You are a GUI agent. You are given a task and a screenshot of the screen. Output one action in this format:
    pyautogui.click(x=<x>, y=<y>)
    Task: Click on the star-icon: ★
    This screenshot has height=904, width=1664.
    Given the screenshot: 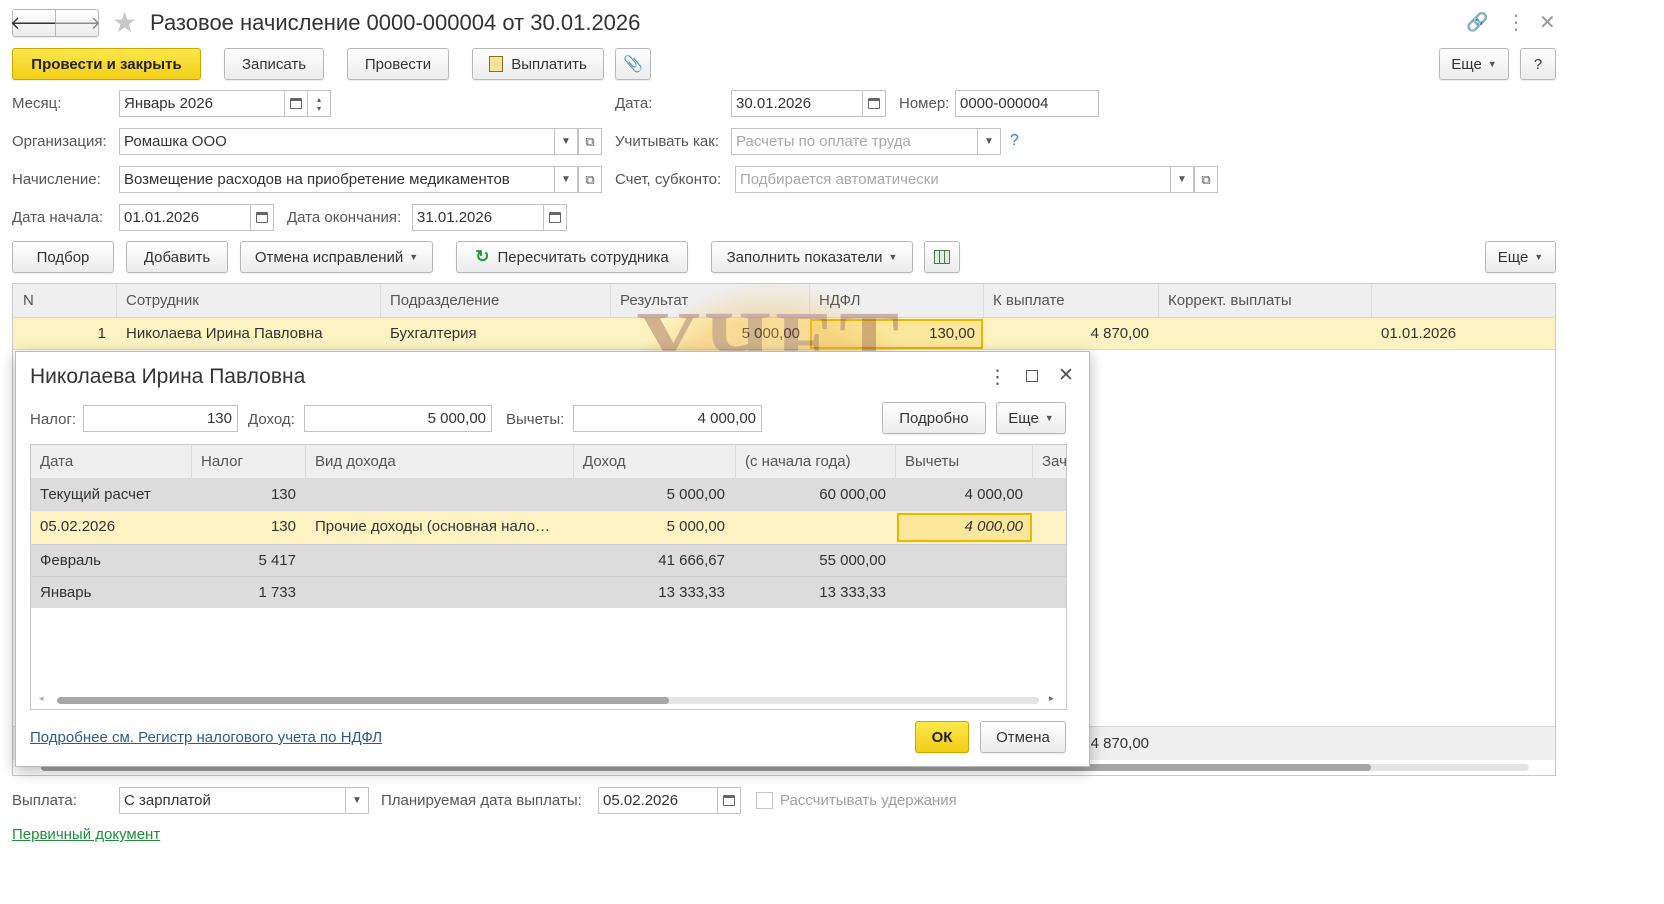 What is the action you would take?
    pyautogui.click(x=124, y=22)
    